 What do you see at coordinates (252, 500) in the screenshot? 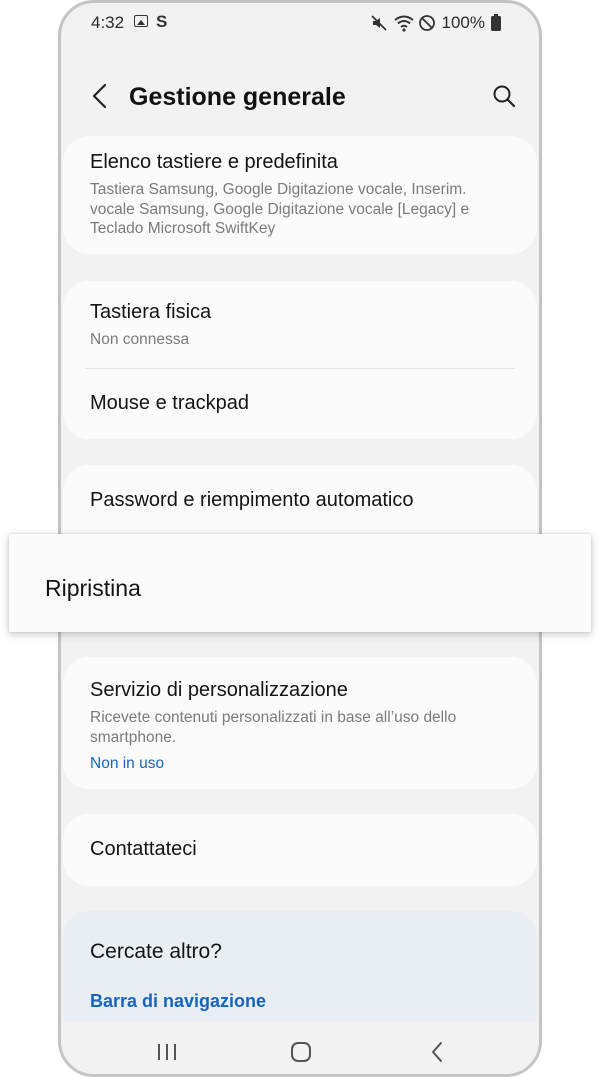
I see `password-autofill-title: Password e riempimento automatico` at bounding box center [252, 500].